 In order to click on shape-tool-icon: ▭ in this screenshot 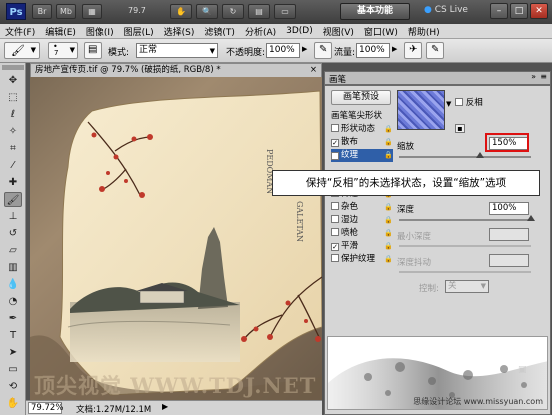, I will do `click(13, 369)`.